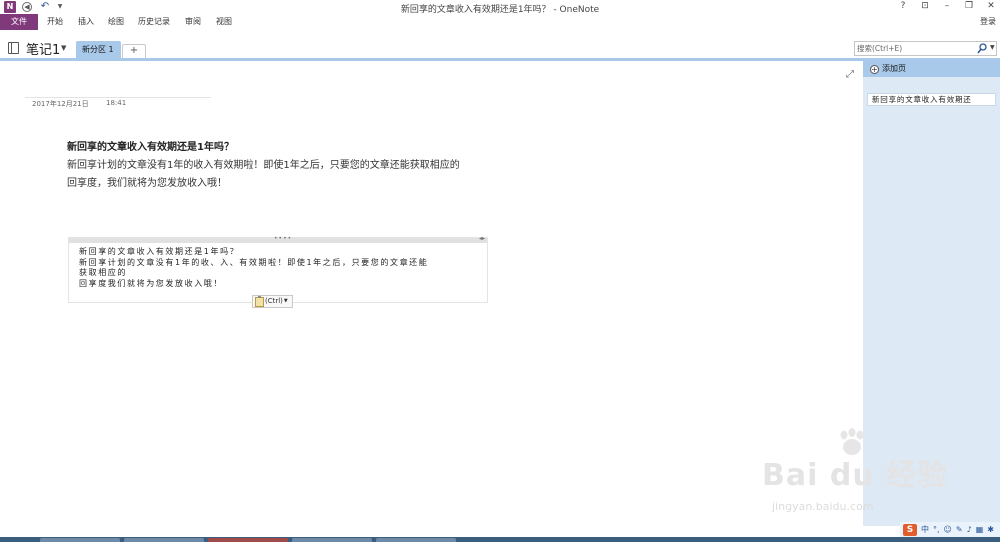  I want to click on sign-in-link: 登录, so click(988, 22).